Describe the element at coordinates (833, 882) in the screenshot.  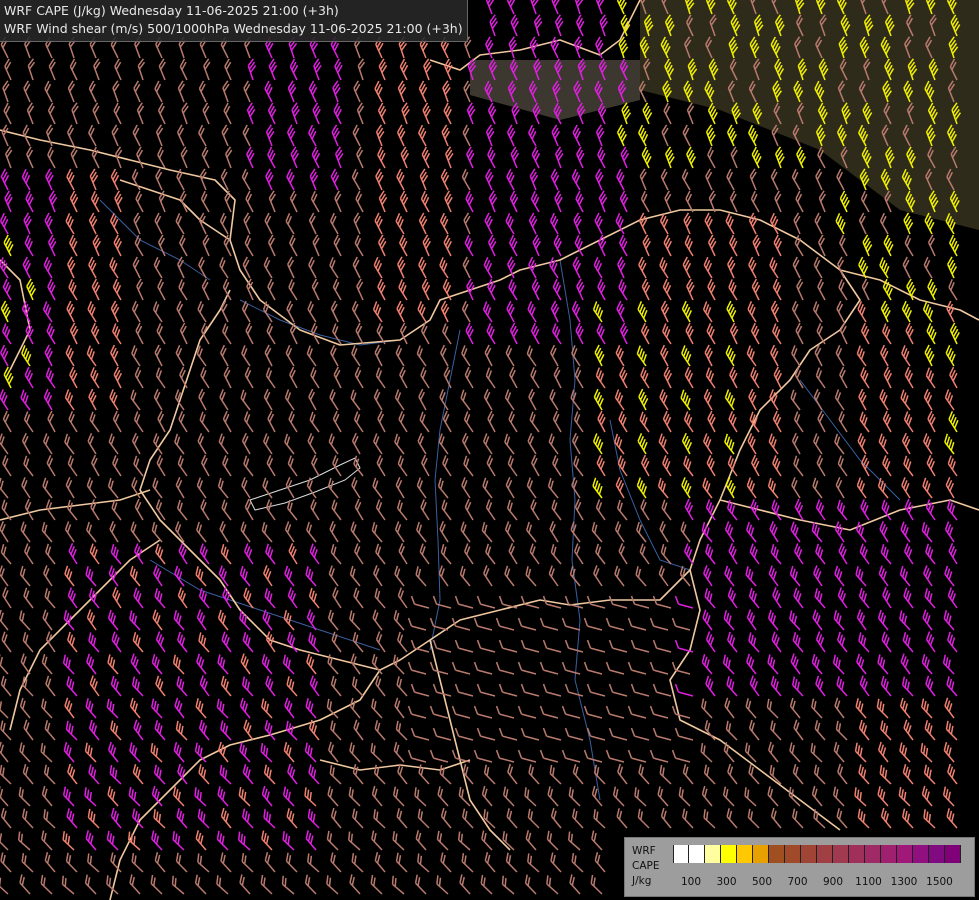
I see `legend-tick: 900` at that location.